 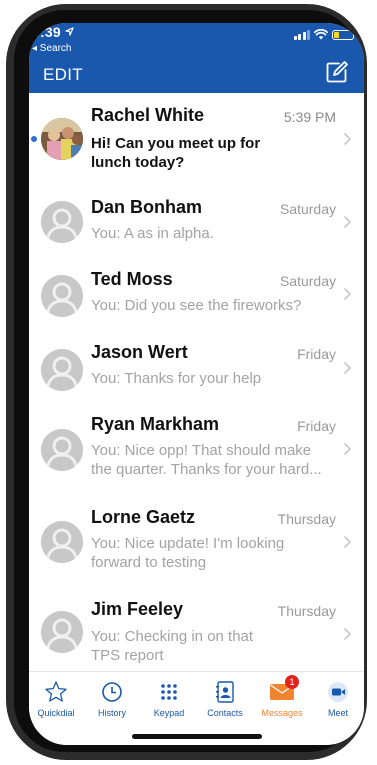 What do you see at coordinates (137, 609) in the screenshot?
I see `contact-name: Jim Feeley` at bounding box center [137, 609].